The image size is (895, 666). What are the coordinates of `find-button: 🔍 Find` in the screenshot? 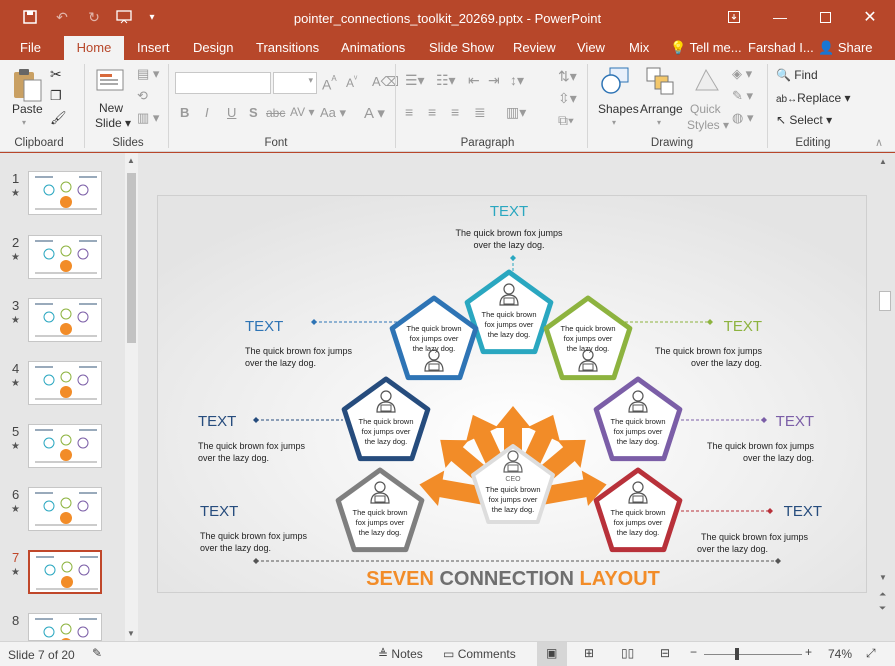 It's located at (797, 75).